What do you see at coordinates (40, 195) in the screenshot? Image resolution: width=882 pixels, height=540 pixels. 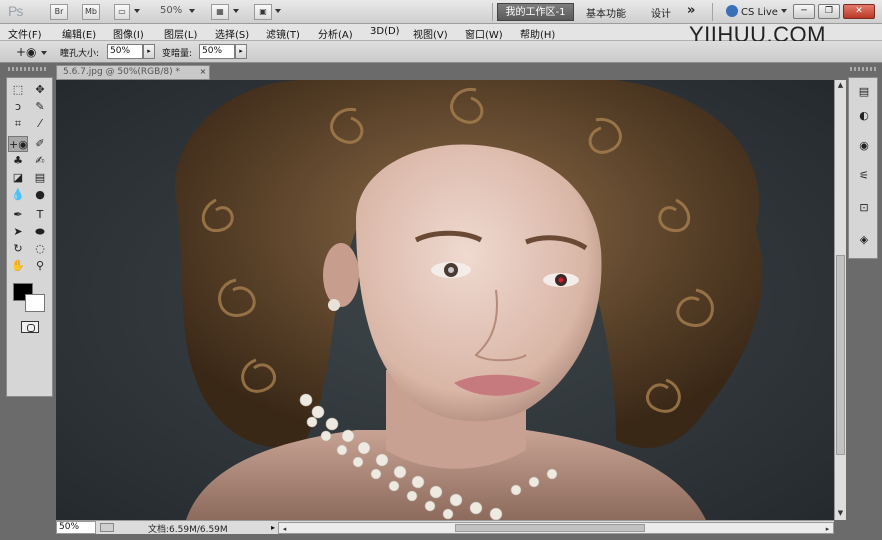 I see `dodge-tool-icon: ●` at bounding box center [40, 195].